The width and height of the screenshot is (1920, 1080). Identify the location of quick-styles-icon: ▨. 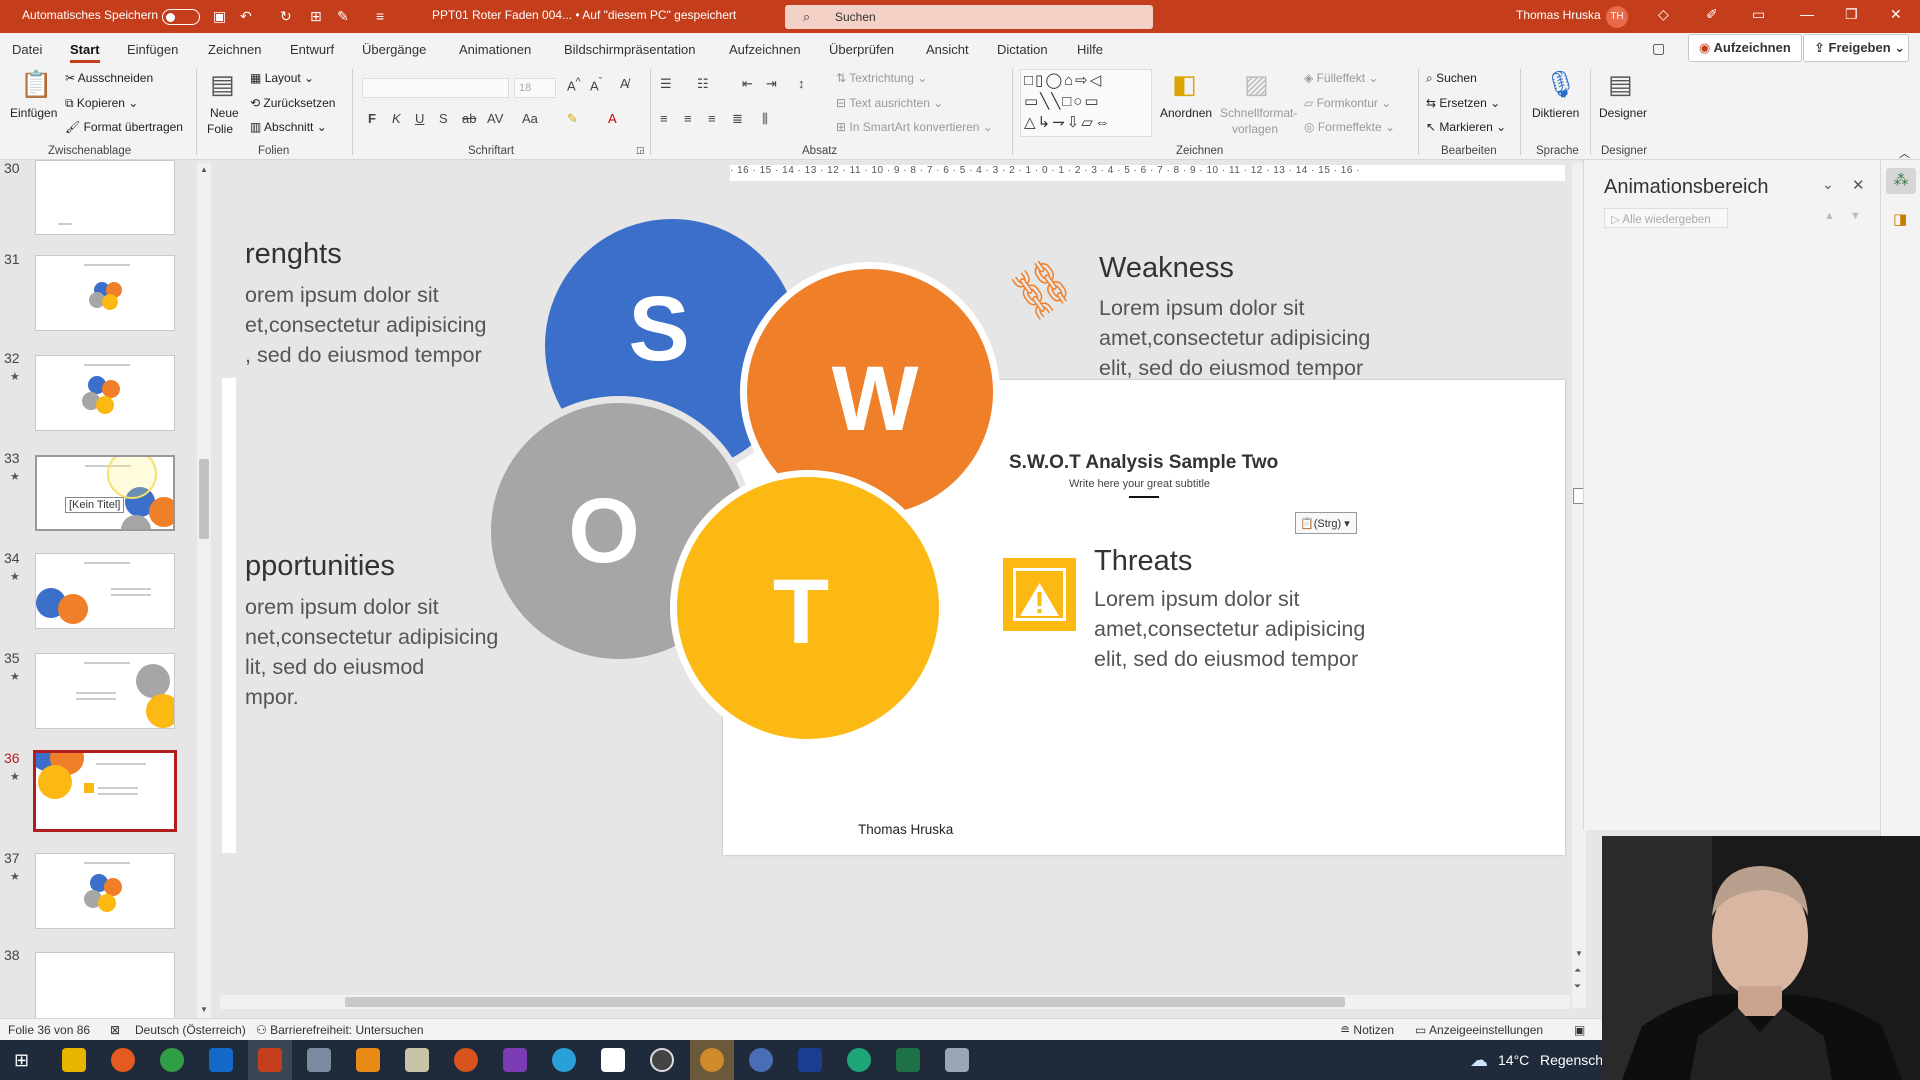
(1256, 84).